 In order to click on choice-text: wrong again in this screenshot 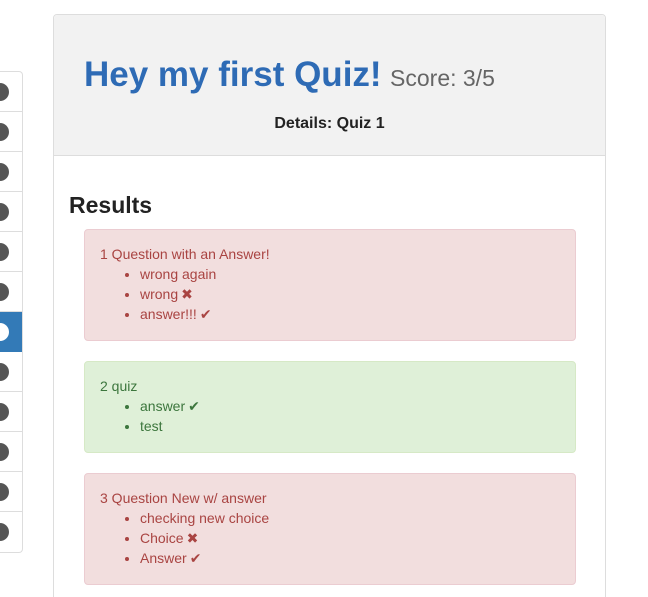, I will do `click(178, 274)`.